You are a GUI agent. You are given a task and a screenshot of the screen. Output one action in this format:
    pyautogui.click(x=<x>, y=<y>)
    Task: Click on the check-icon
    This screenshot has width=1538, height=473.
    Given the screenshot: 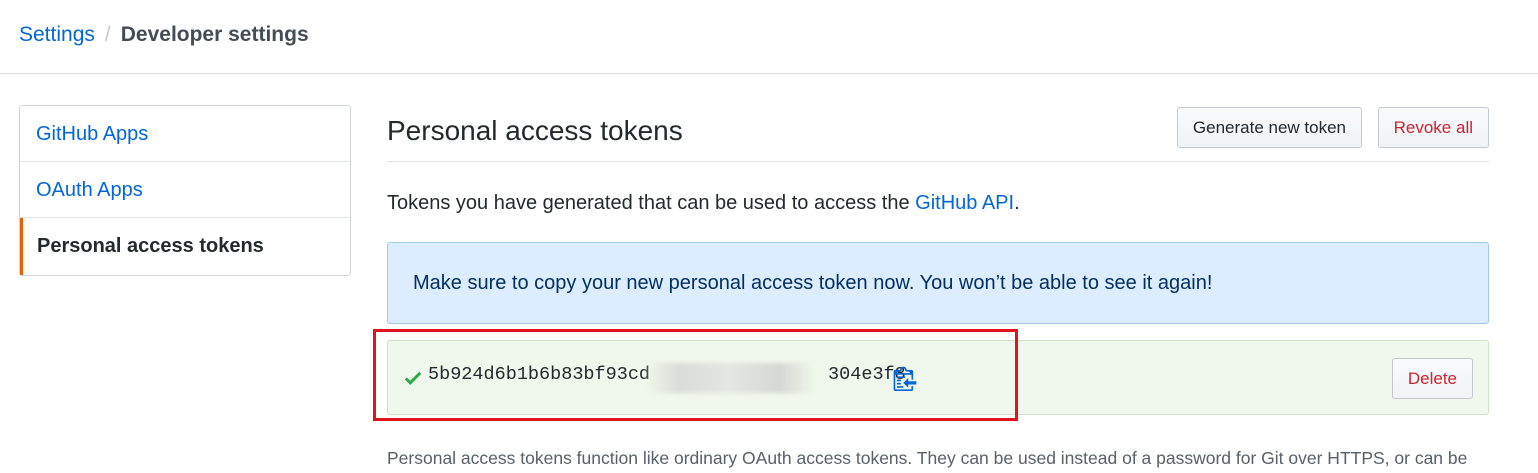 What is the action you would take?
    pyautogui.click(x=413, y=378)
    